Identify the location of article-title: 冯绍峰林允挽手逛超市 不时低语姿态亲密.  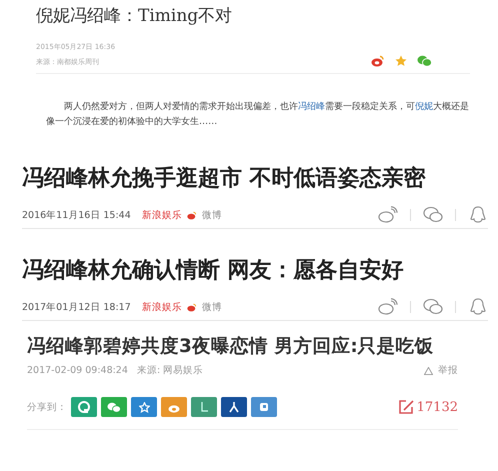
(224, 178).